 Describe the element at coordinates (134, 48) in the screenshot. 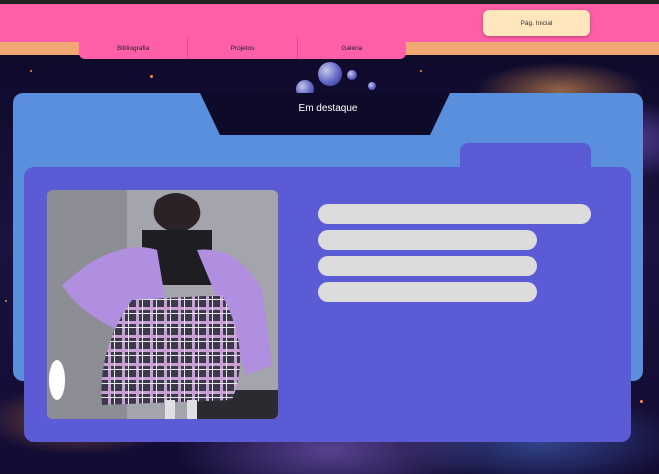

I see `nav-tab-bibliografia: Bibliografia` at that location.